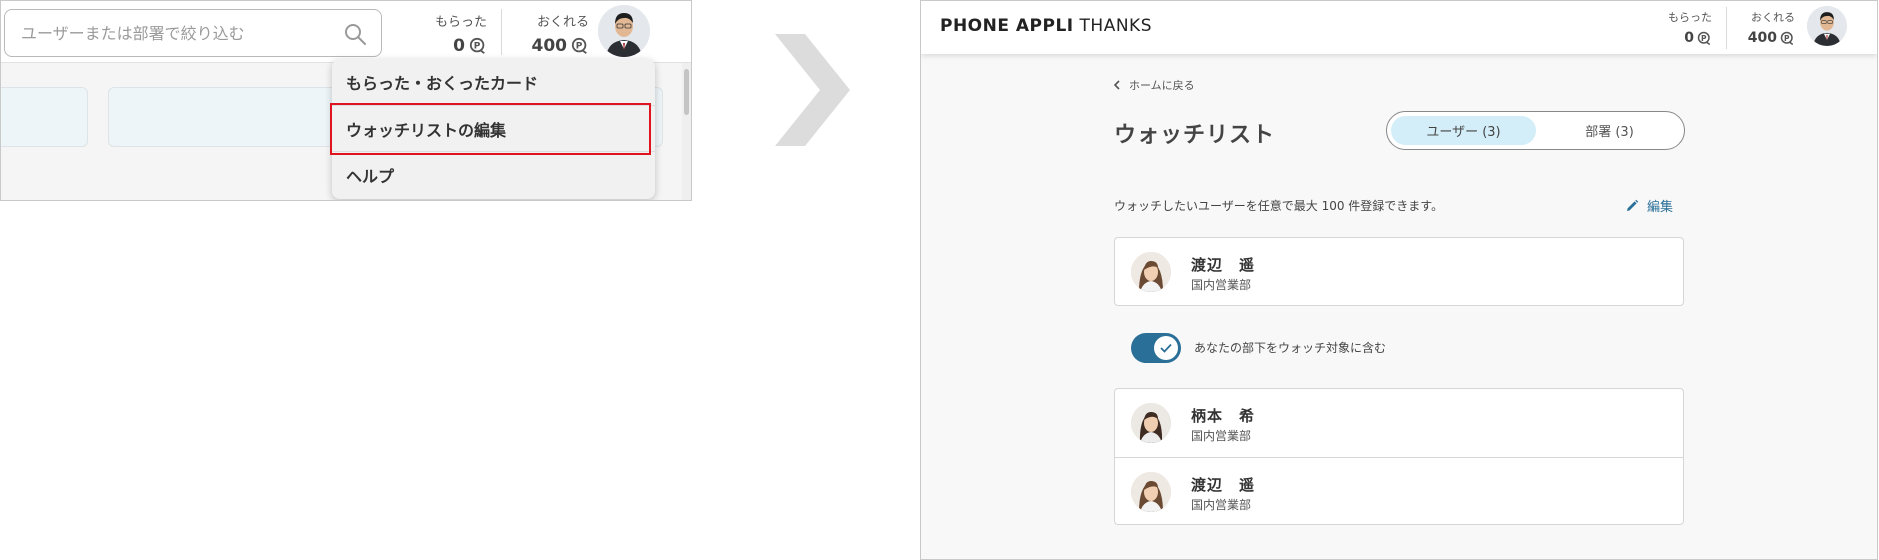 The height and width of the screenshot is (560, 1879). I want to click on watchlist-user-list: 渡辺 遥 国内営業部, so click(1399, 271).